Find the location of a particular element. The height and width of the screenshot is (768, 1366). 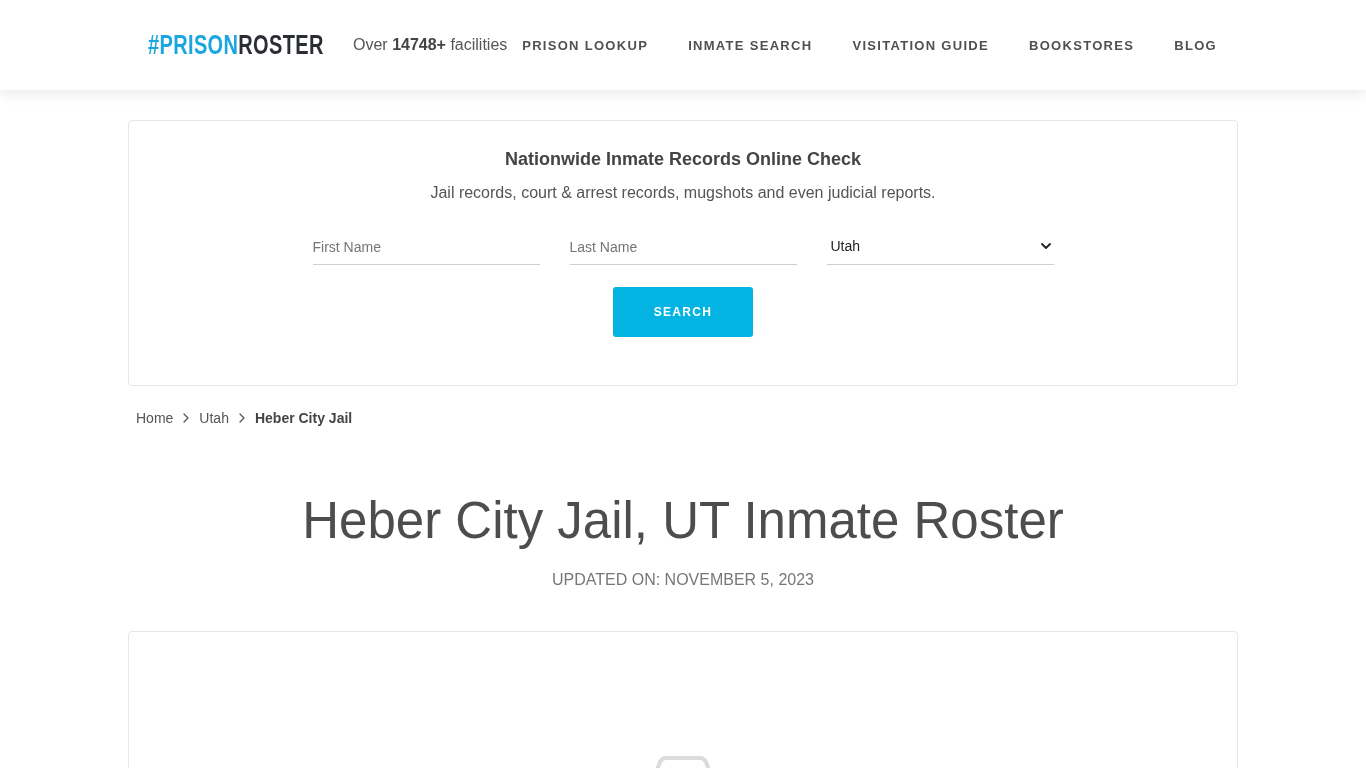

page-title: Heber City Jail, UT Inmate Roster is located at coordinates (683, 521).